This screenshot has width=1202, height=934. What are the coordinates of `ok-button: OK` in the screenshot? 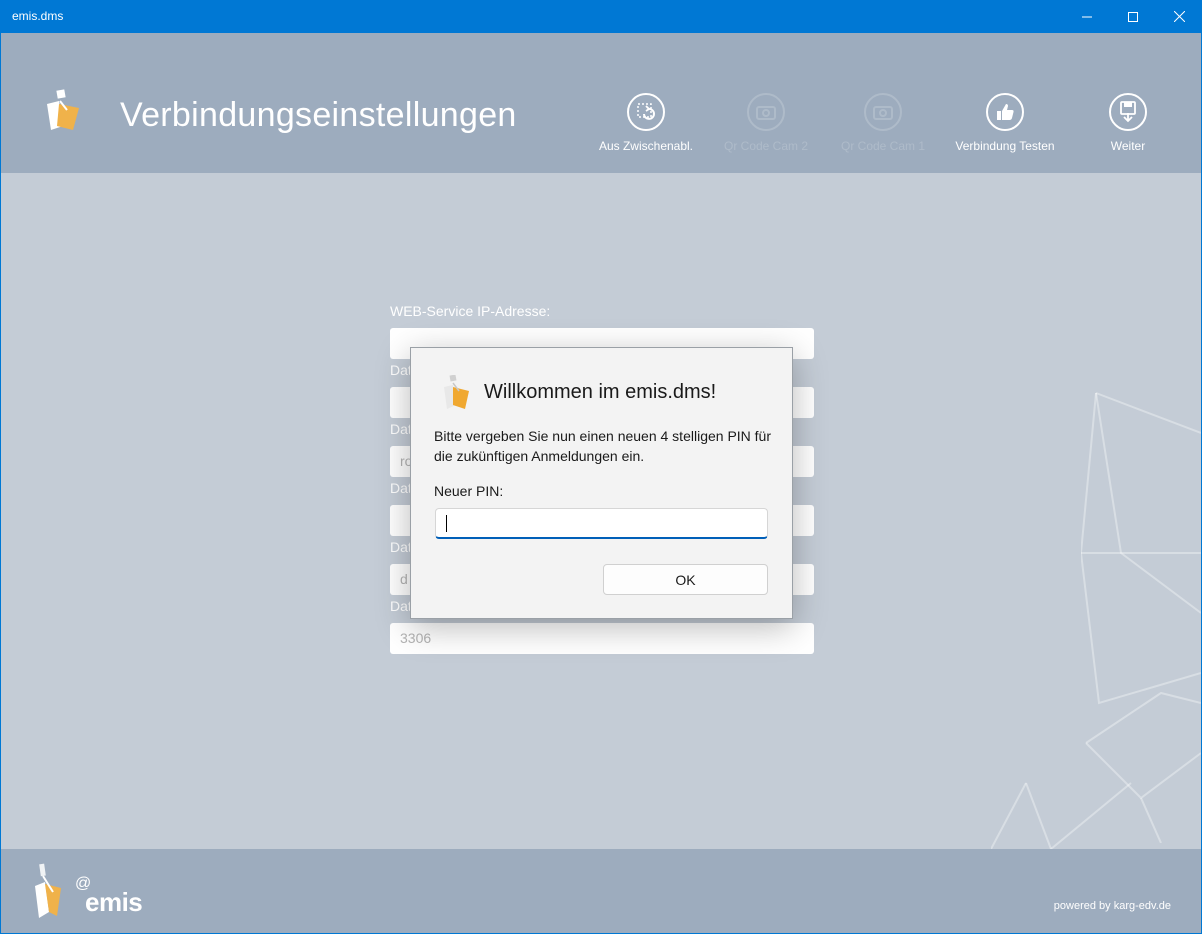 It's located at (685, 579).